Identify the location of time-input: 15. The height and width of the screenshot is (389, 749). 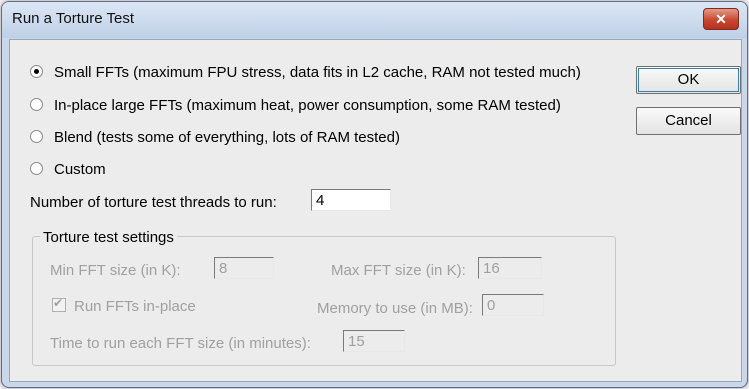
(374, 341).